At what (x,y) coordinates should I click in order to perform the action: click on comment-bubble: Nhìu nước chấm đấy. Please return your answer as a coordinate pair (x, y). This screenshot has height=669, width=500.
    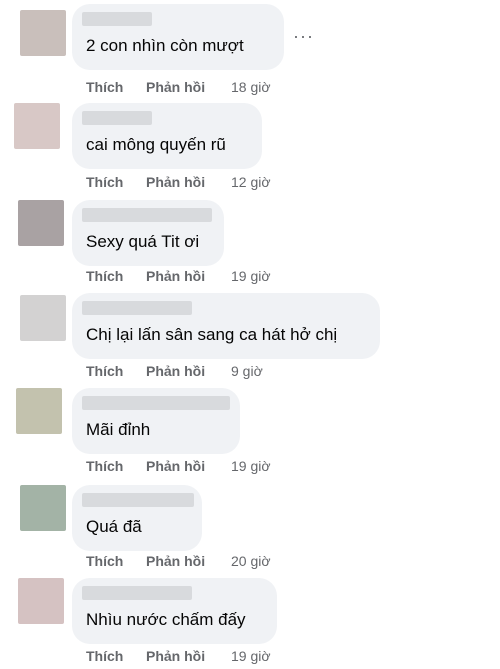
    Looking at the image, I should click on (174, 611).